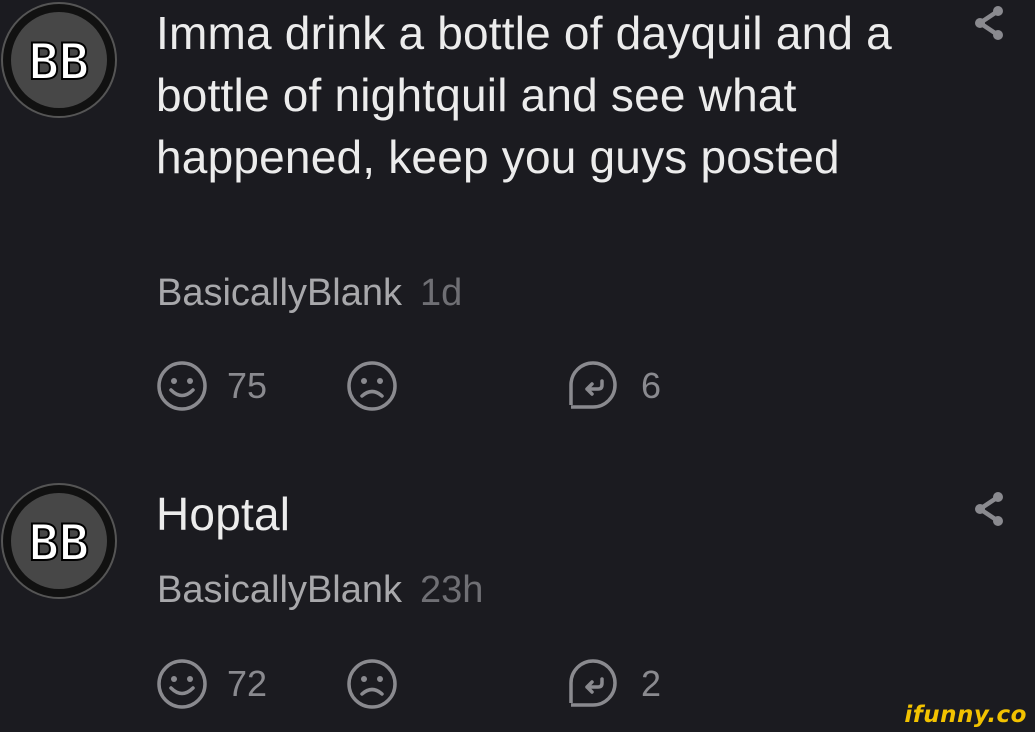 The image size is (1035, 732). What do you see at coordinates (211, 386) in the screenshot?
I see `like-button: 75` at bounding box center [211, 386].